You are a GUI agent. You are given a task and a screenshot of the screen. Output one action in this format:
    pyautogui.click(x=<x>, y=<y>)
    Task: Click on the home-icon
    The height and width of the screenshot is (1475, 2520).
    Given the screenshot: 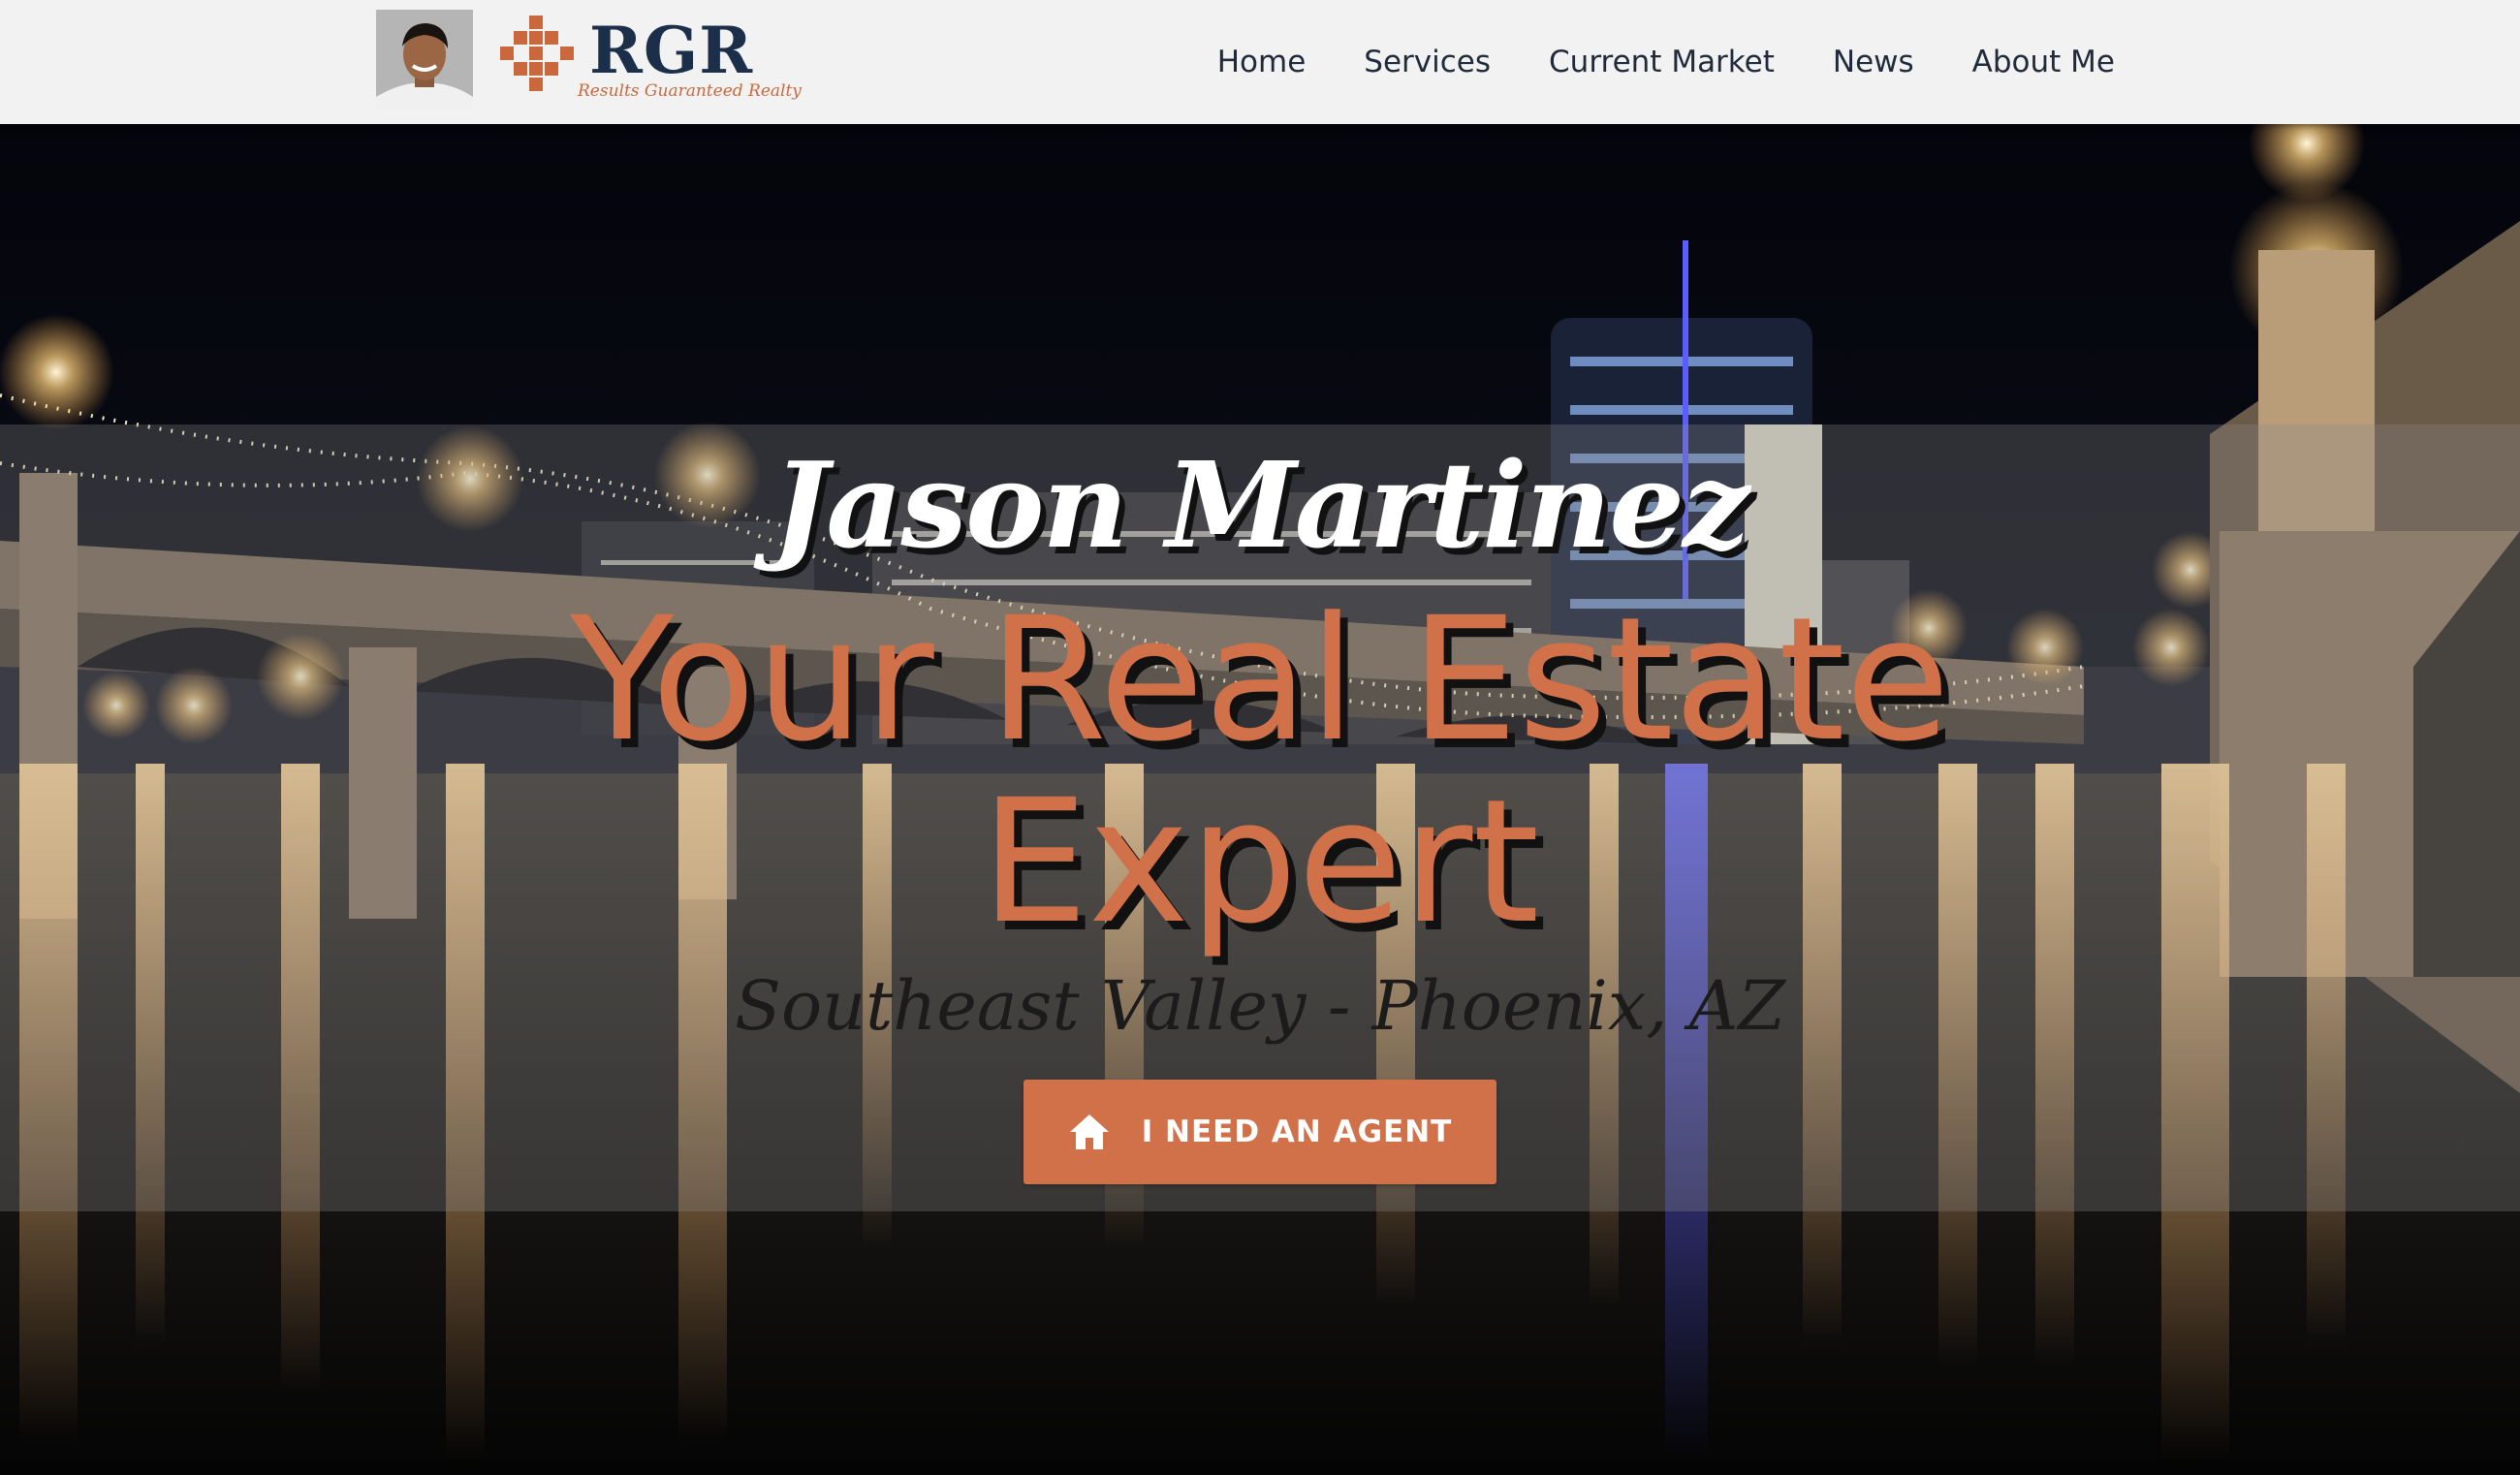 What is the action you would take?
    pyautogui.click(x=1089, y=1131)
    